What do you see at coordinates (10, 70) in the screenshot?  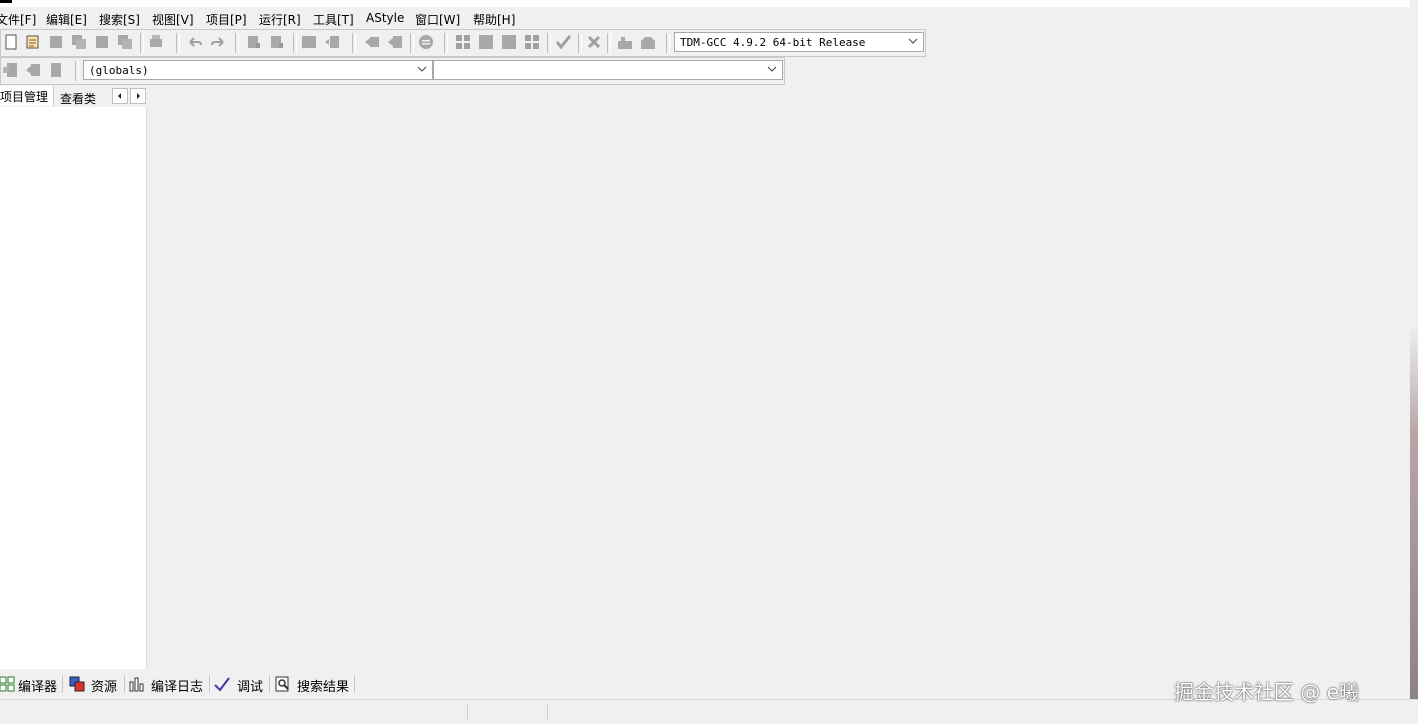 I see `insert-icon` at bounding box center [10, 70].